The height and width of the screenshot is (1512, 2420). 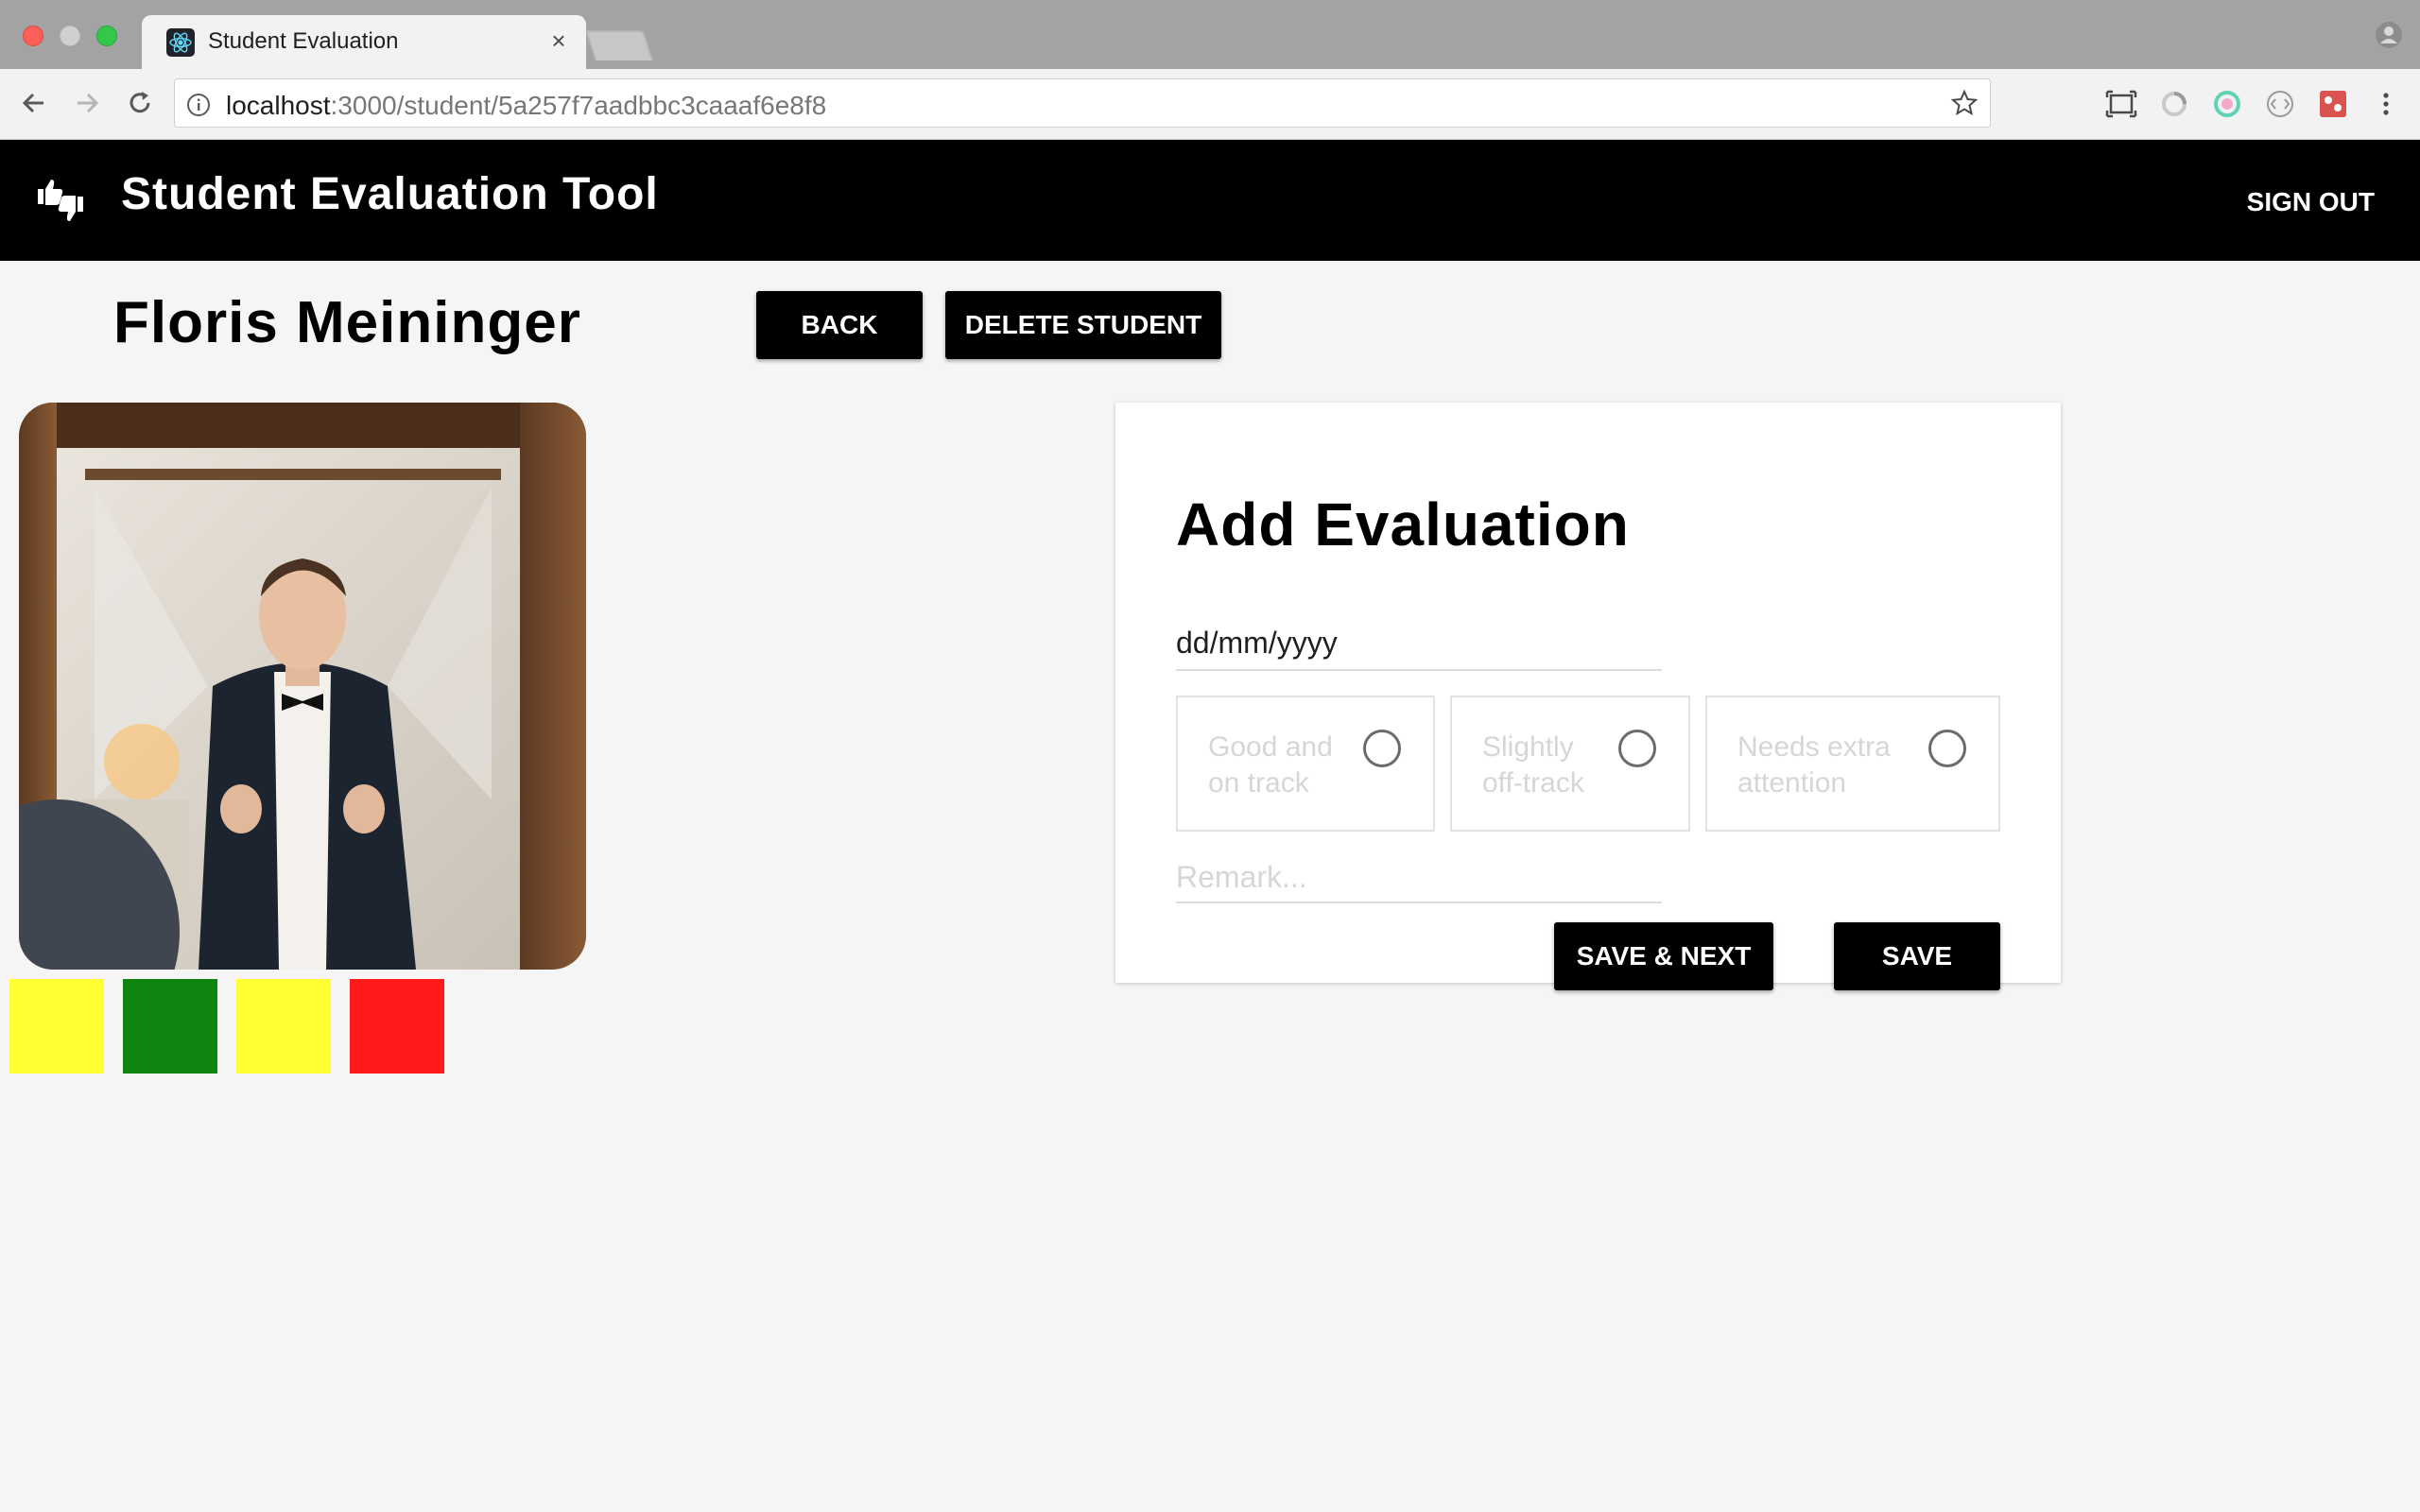 I want to click on browser-tab-bar: Student Evaluation ×, so click(x=1210, y=34).